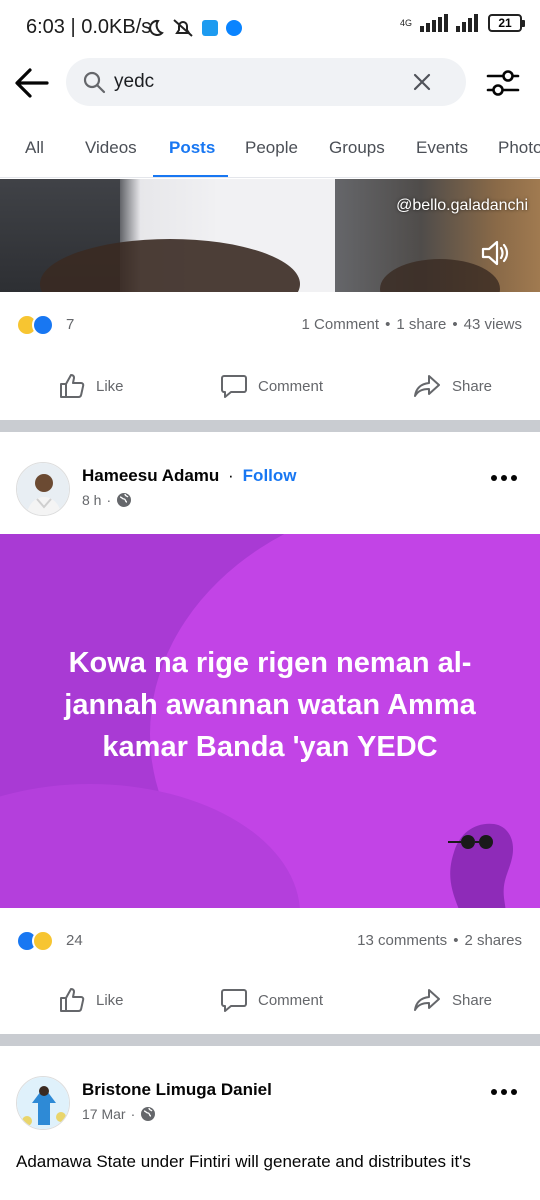 This screenshot has height=1200, width=540. I want to click on search-input, so click(264, 82).